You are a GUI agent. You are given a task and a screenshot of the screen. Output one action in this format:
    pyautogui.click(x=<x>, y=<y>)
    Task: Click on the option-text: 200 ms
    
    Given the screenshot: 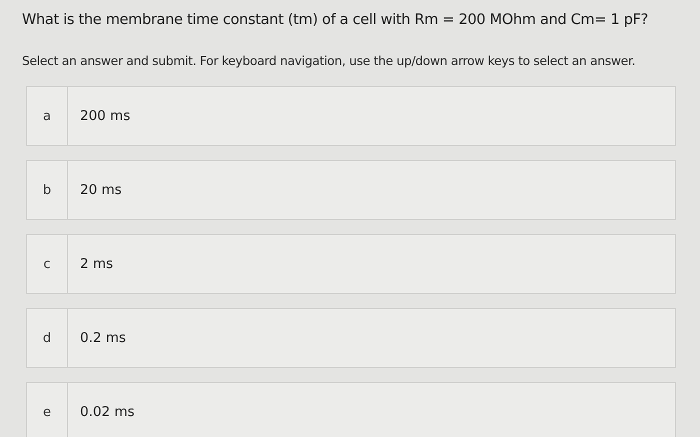 What is the action you would take?
    pyautogui.click(x=104, y=116)
    